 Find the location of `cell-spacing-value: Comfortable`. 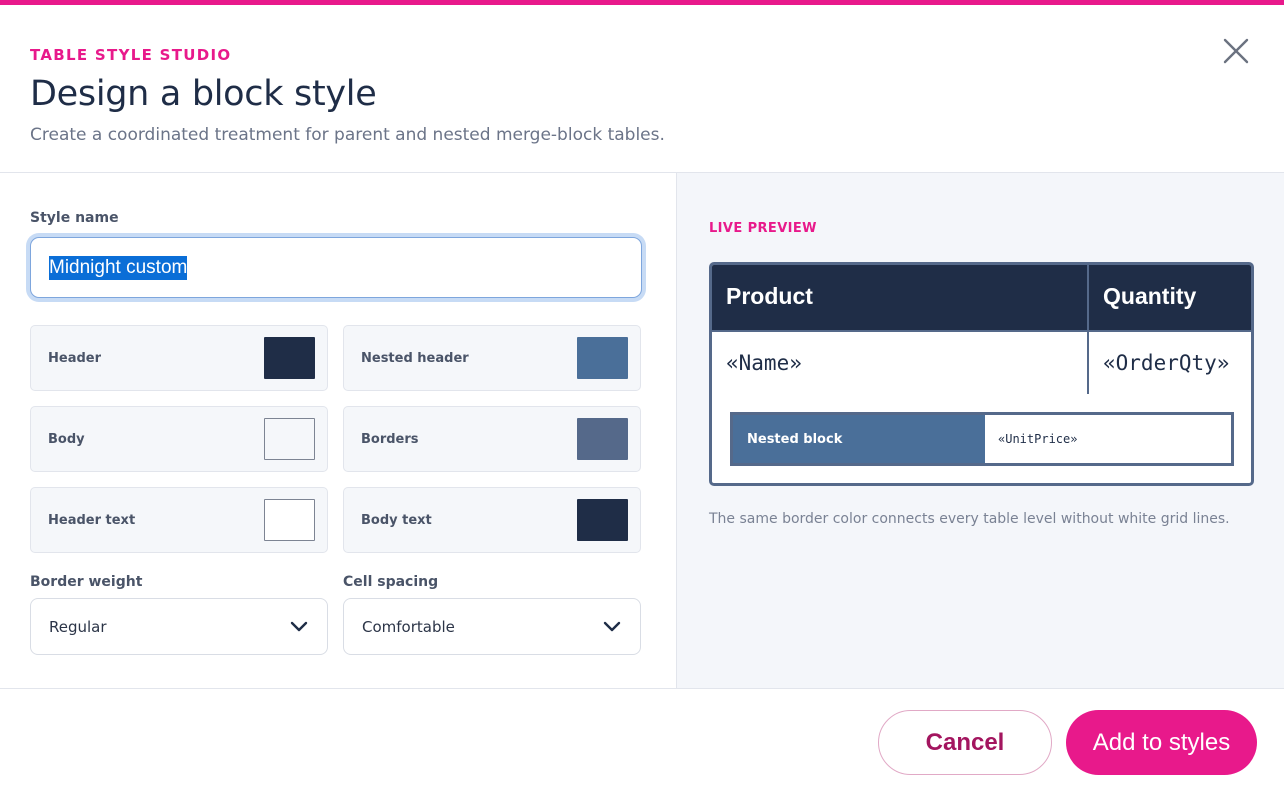

cell-spacing-value: Comfortable is located at coordinates (408, 626).